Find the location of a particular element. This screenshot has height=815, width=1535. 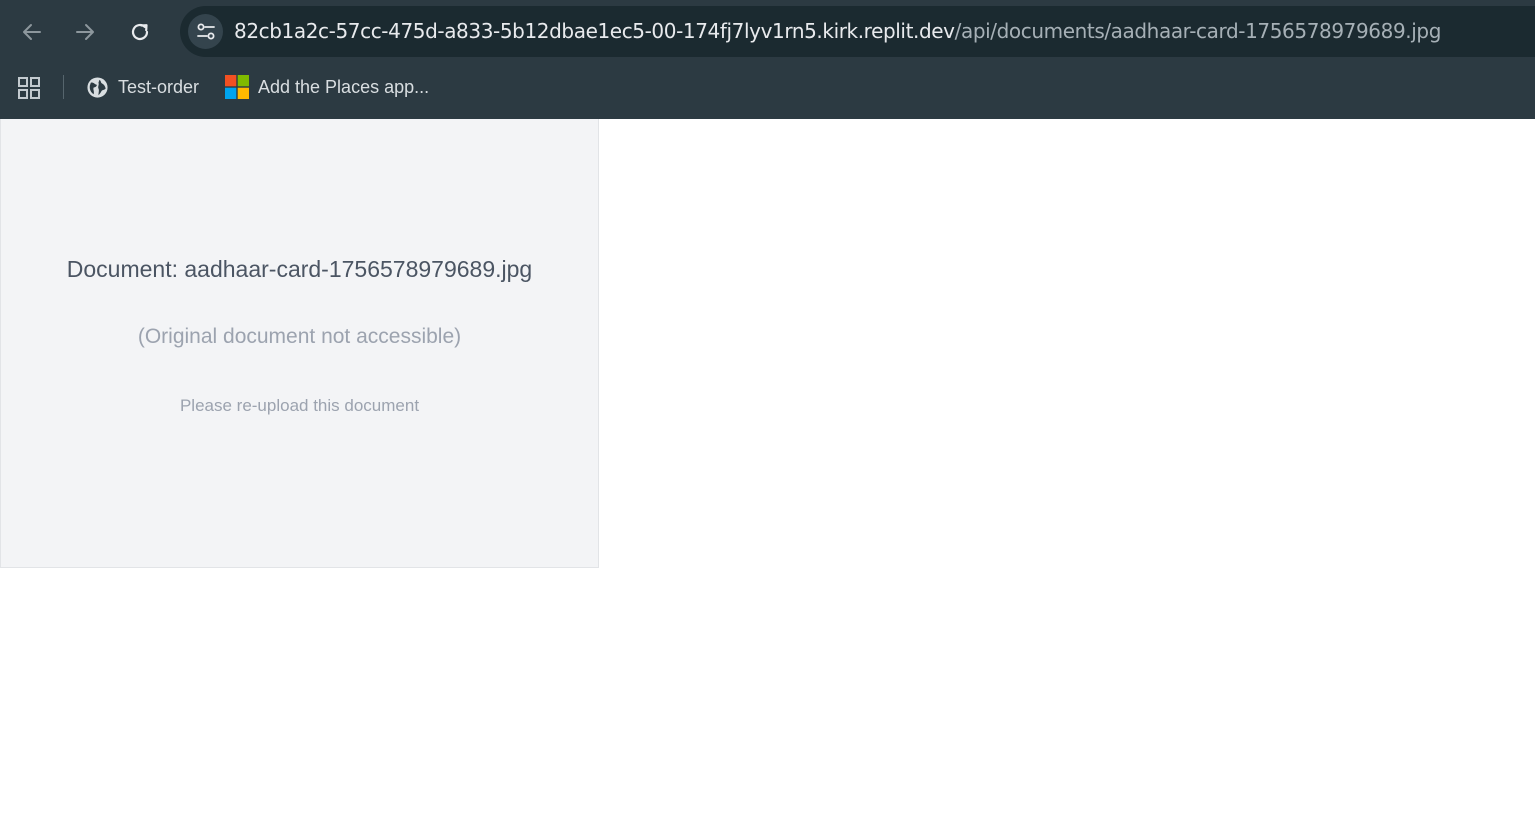

bookmarks-divider is located at coordinates (63, 87).